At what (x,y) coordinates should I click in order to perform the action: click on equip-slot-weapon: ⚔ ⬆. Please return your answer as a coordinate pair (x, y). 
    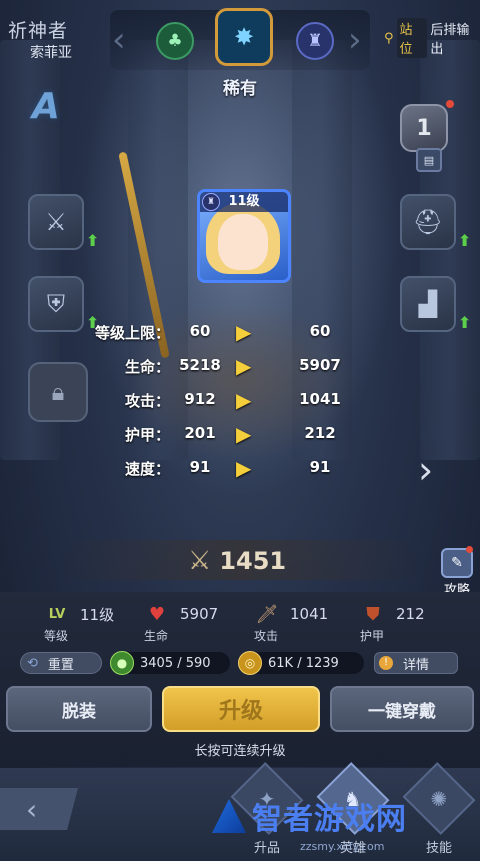
    Looking at the image, I should click on (63, 222).